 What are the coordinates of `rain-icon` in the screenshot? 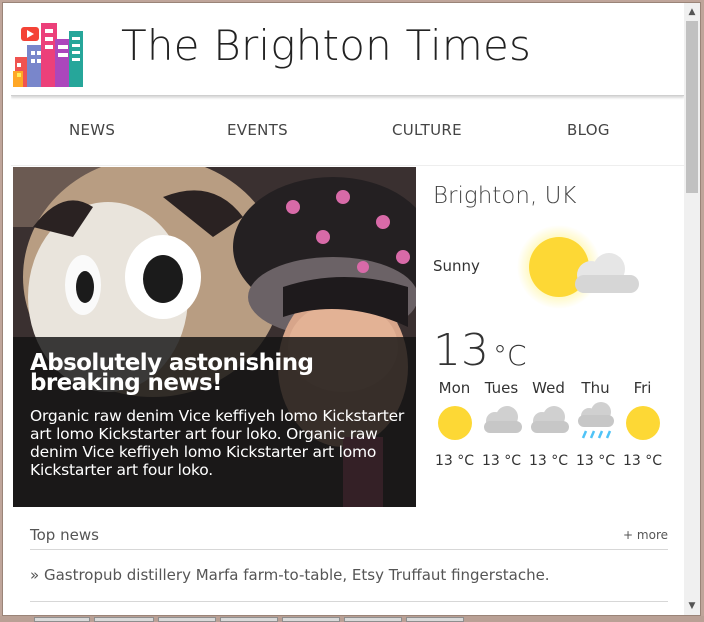 It's located at (595, 420).